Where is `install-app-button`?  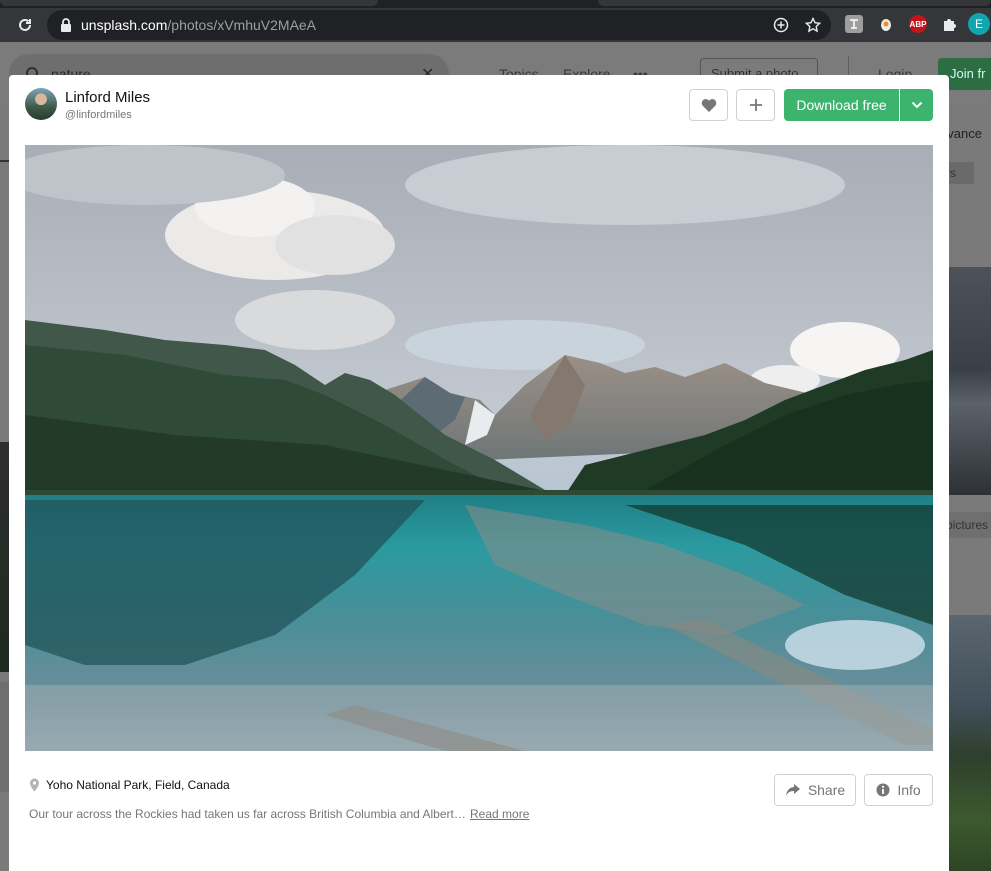 install-app-button is located at coordinates (781, 25).